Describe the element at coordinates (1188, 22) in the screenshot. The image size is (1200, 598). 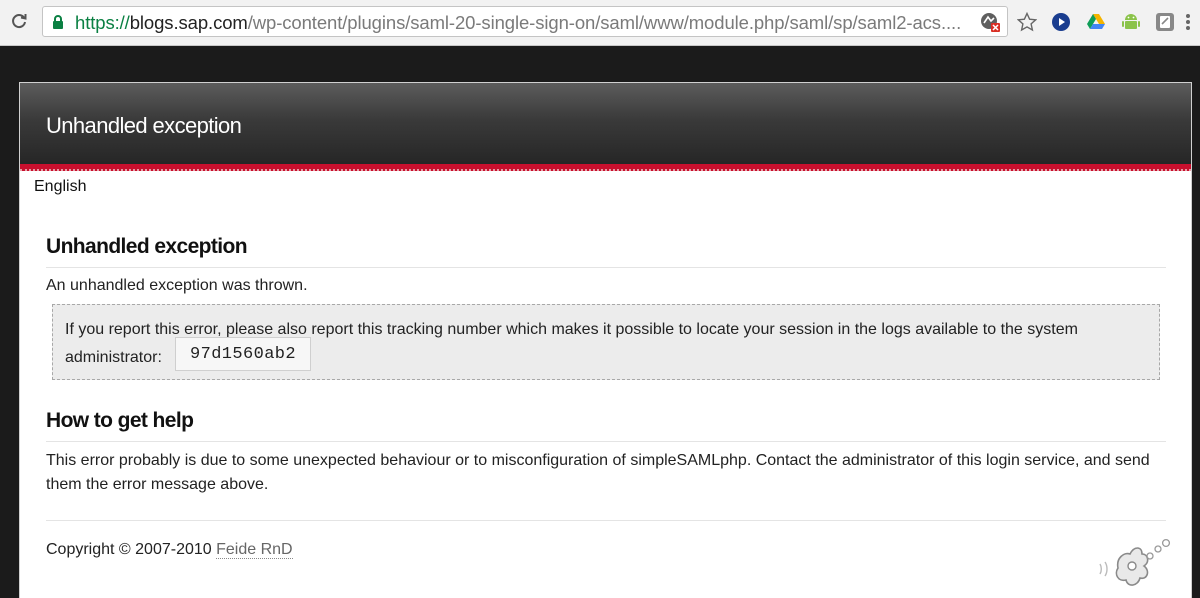
I see `menu-icon` at that location.